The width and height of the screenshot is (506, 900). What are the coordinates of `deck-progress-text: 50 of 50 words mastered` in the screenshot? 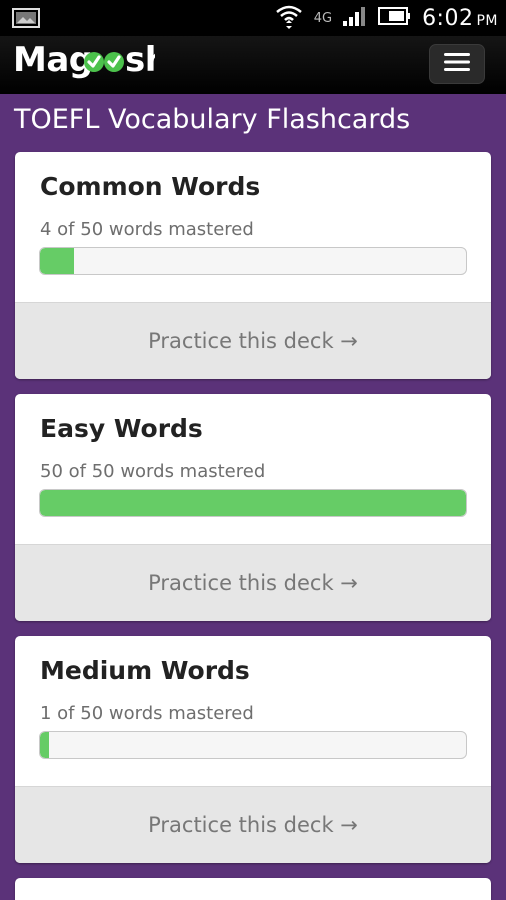 It's located at (153, 471).